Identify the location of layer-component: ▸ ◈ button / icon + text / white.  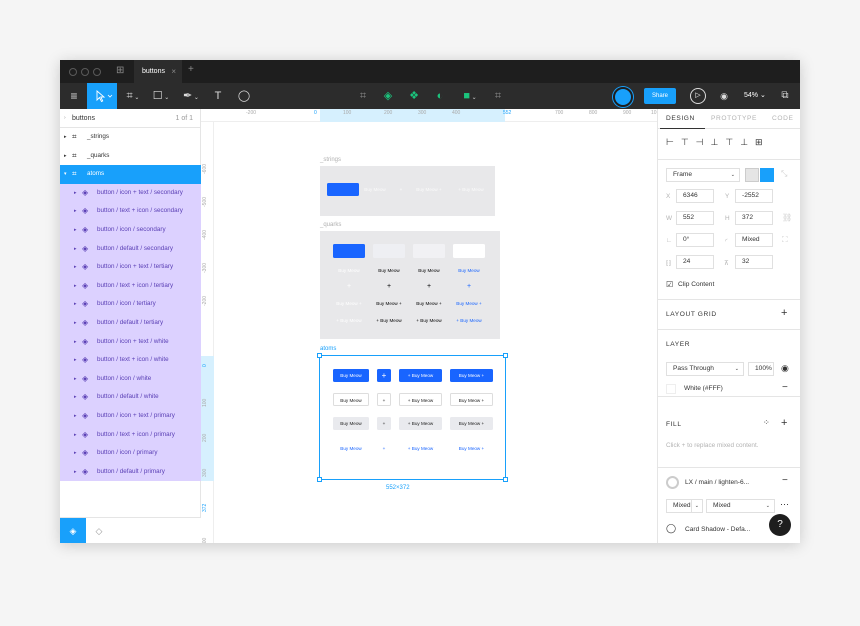
(130, 342).